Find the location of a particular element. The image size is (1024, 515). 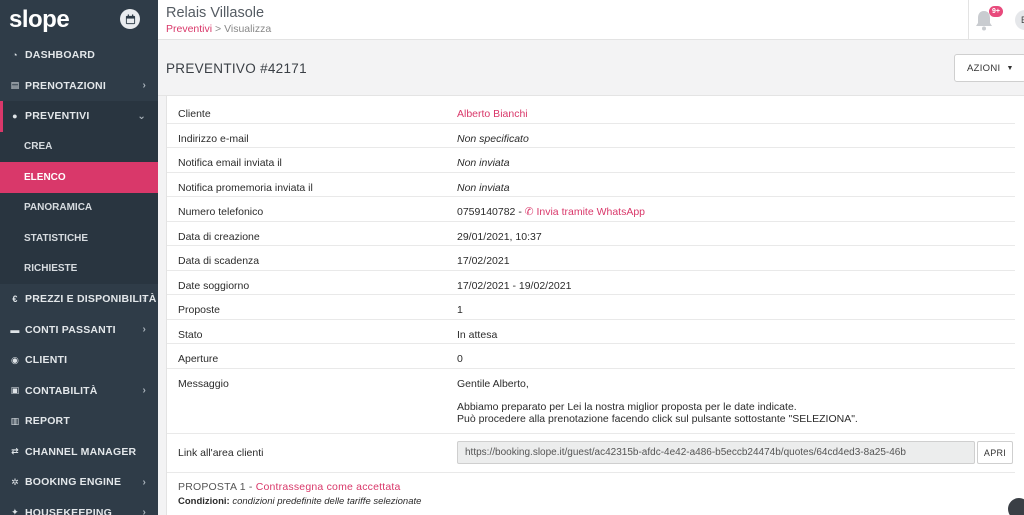

proposta-header: PROPOSTA 1 - Contrassegna come accettata is located at coordinates (289, 487).